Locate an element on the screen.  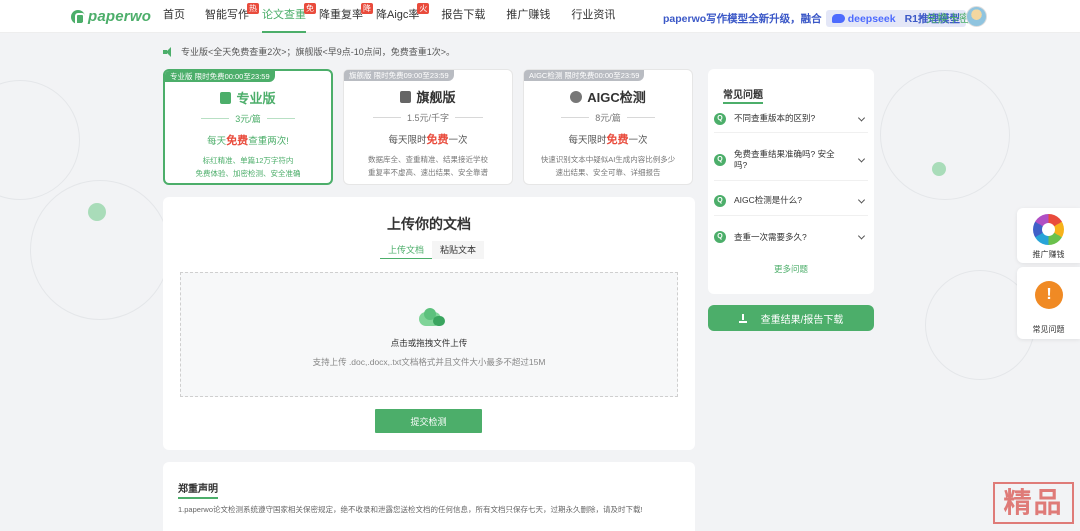
version-tag: AIGC检测 限时免费00:00至23:59 is located at coordinates (584, 75).